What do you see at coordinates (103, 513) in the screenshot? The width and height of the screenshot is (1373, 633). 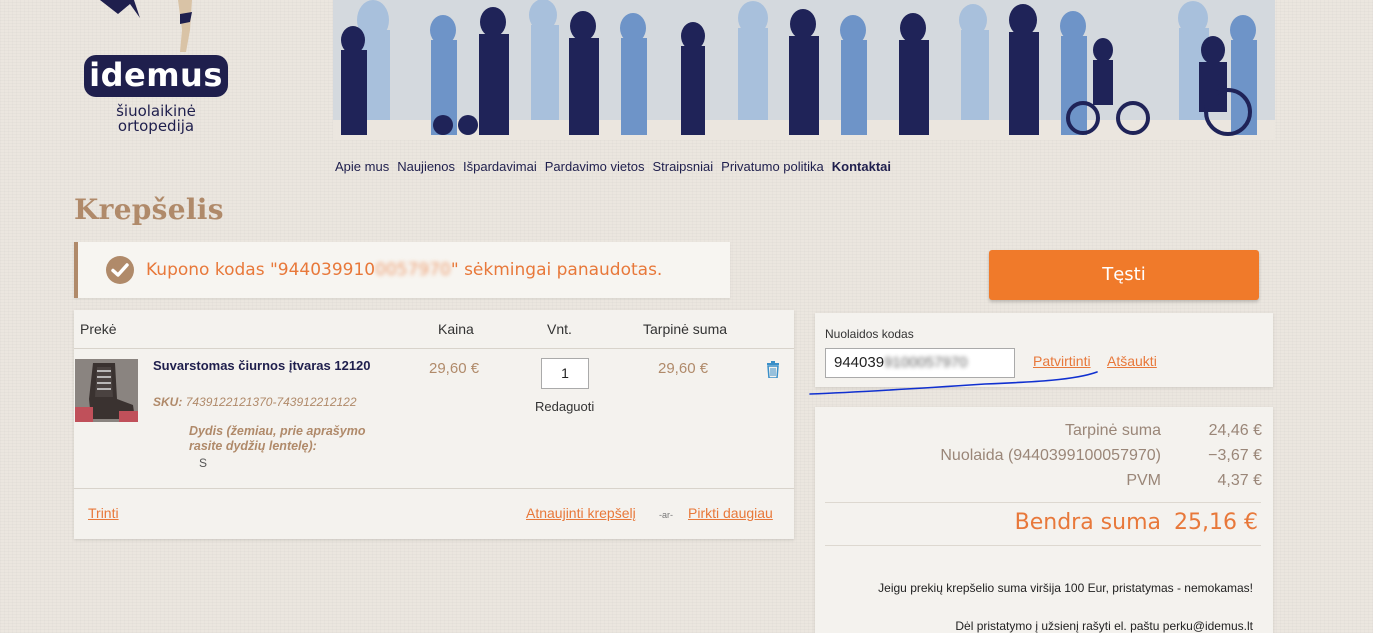 I see `delete-link: Trinti` at bounding box center [103, 513].